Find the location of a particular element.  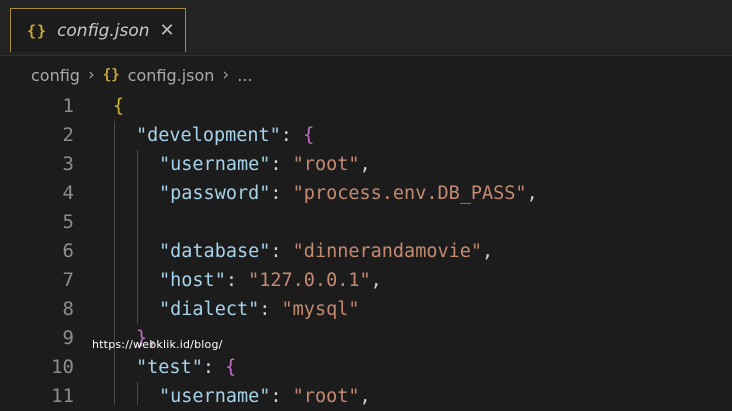

code-token: "password" is located at coordinates (215, 193).